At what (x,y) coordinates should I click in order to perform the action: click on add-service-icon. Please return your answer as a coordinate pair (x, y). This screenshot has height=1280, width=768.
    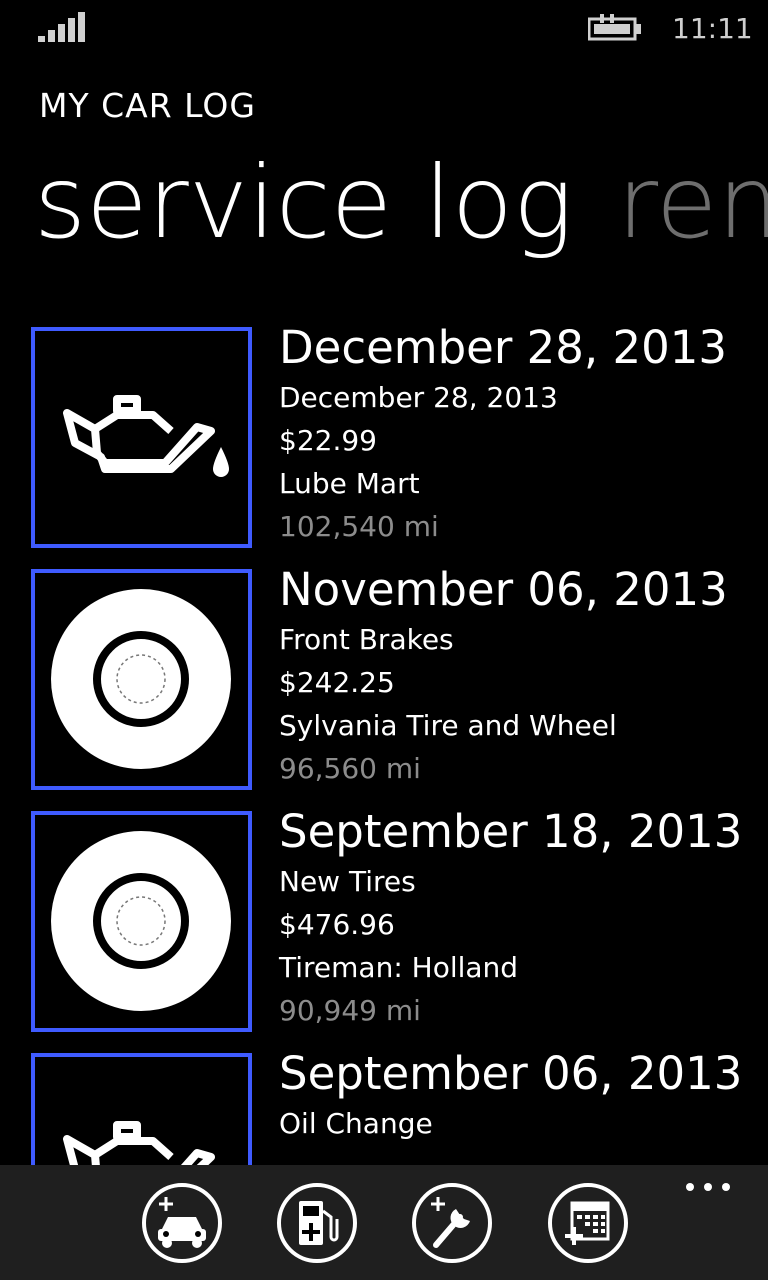
    Looking at the image, I should click on (450, 1222).